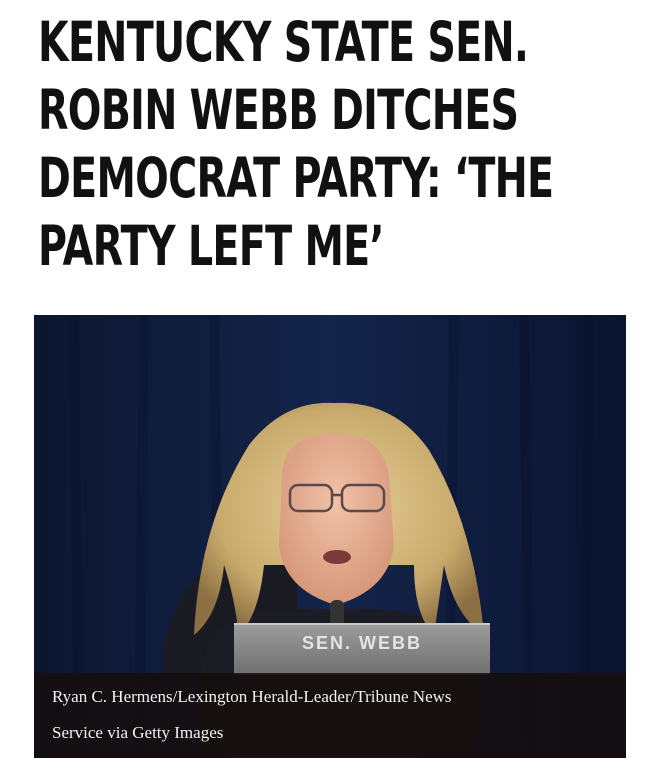 Image resolution: width=660 pixels, height=772 pixels. I want to click on headline-line: KENTUCKY STATE SEN., so click(283, 42).